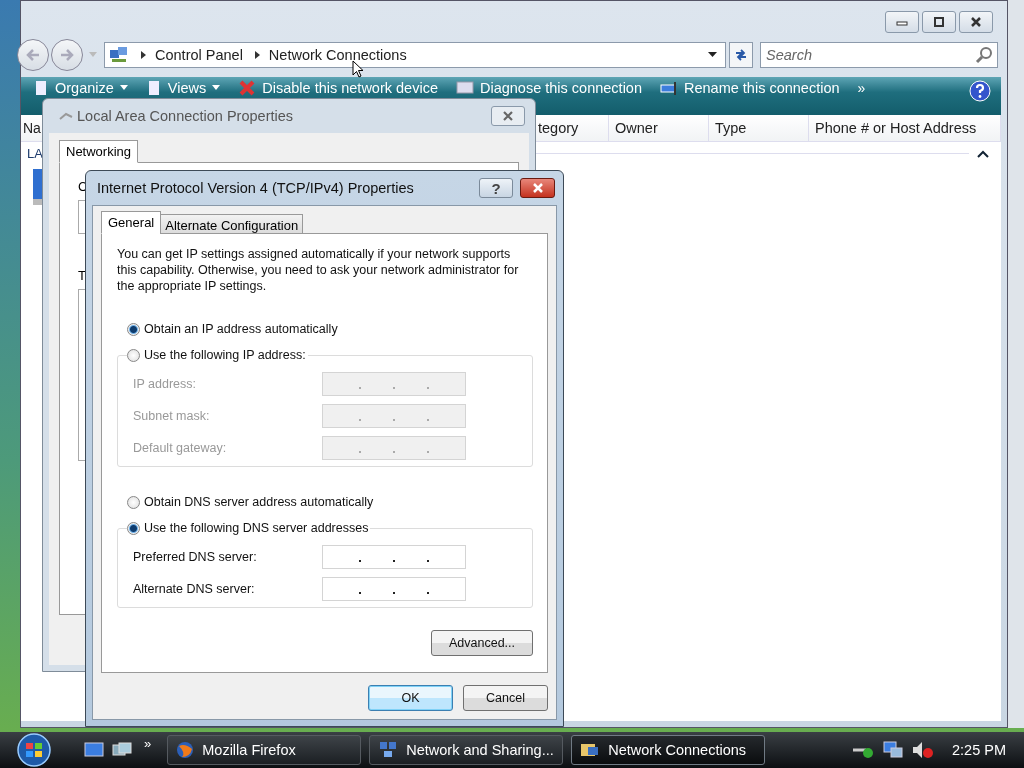  Describe the element at coordinates (185, 750) in the screenshot. I see `globe-icon` at that location.